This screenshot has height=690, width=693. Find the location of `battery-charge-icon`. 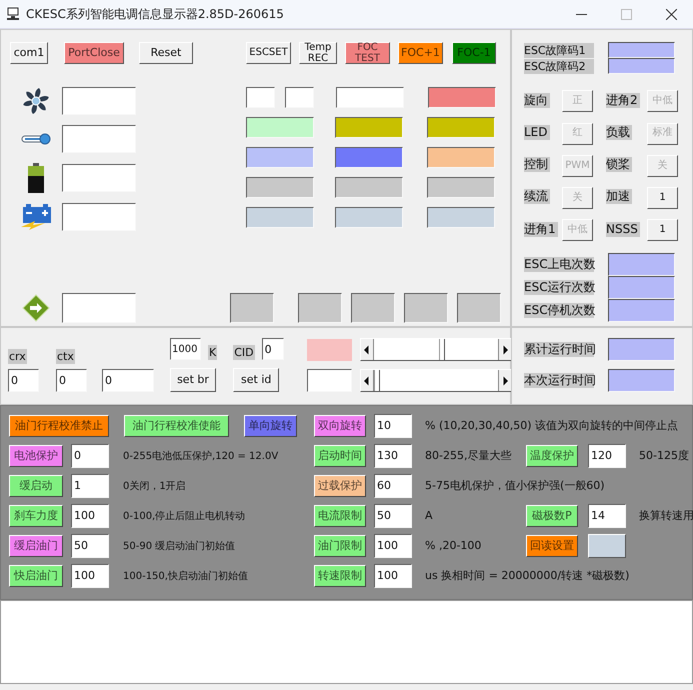

battery-charge-icon is located at coordinates (36, 217).